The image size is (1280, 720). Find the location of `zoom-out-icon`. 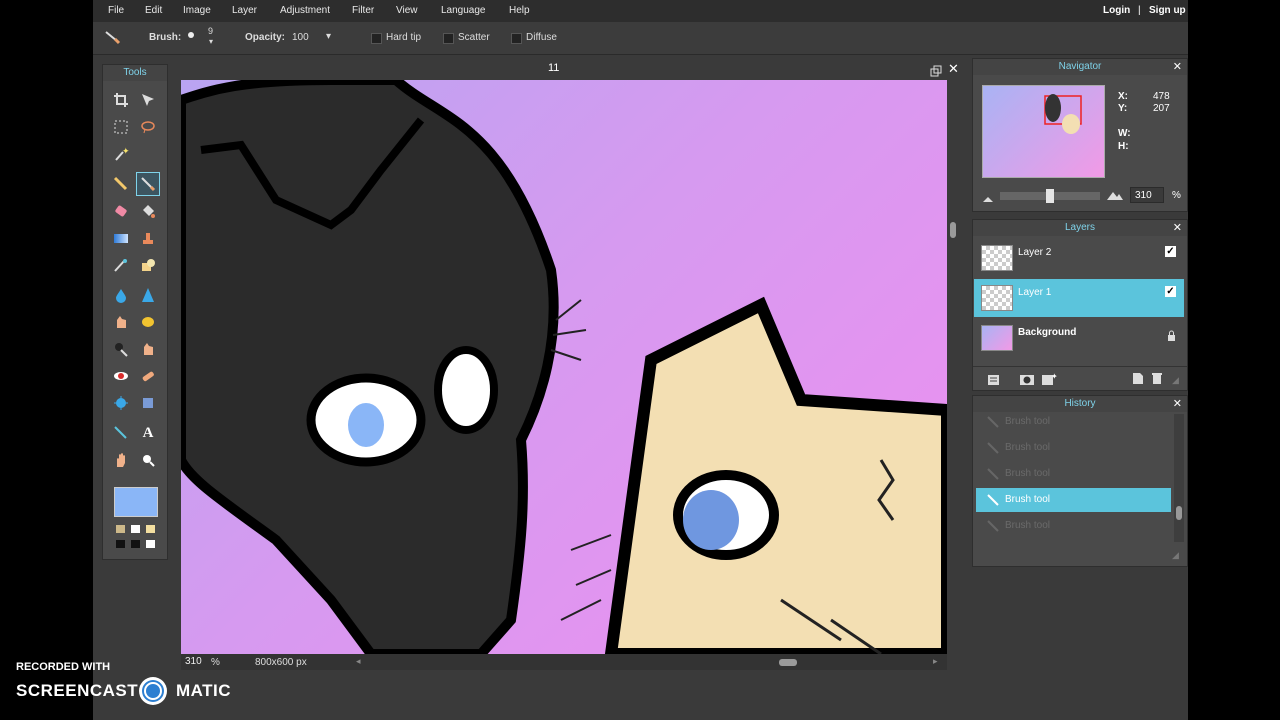

zoom-out-icon is located at coordinates (988, 199).